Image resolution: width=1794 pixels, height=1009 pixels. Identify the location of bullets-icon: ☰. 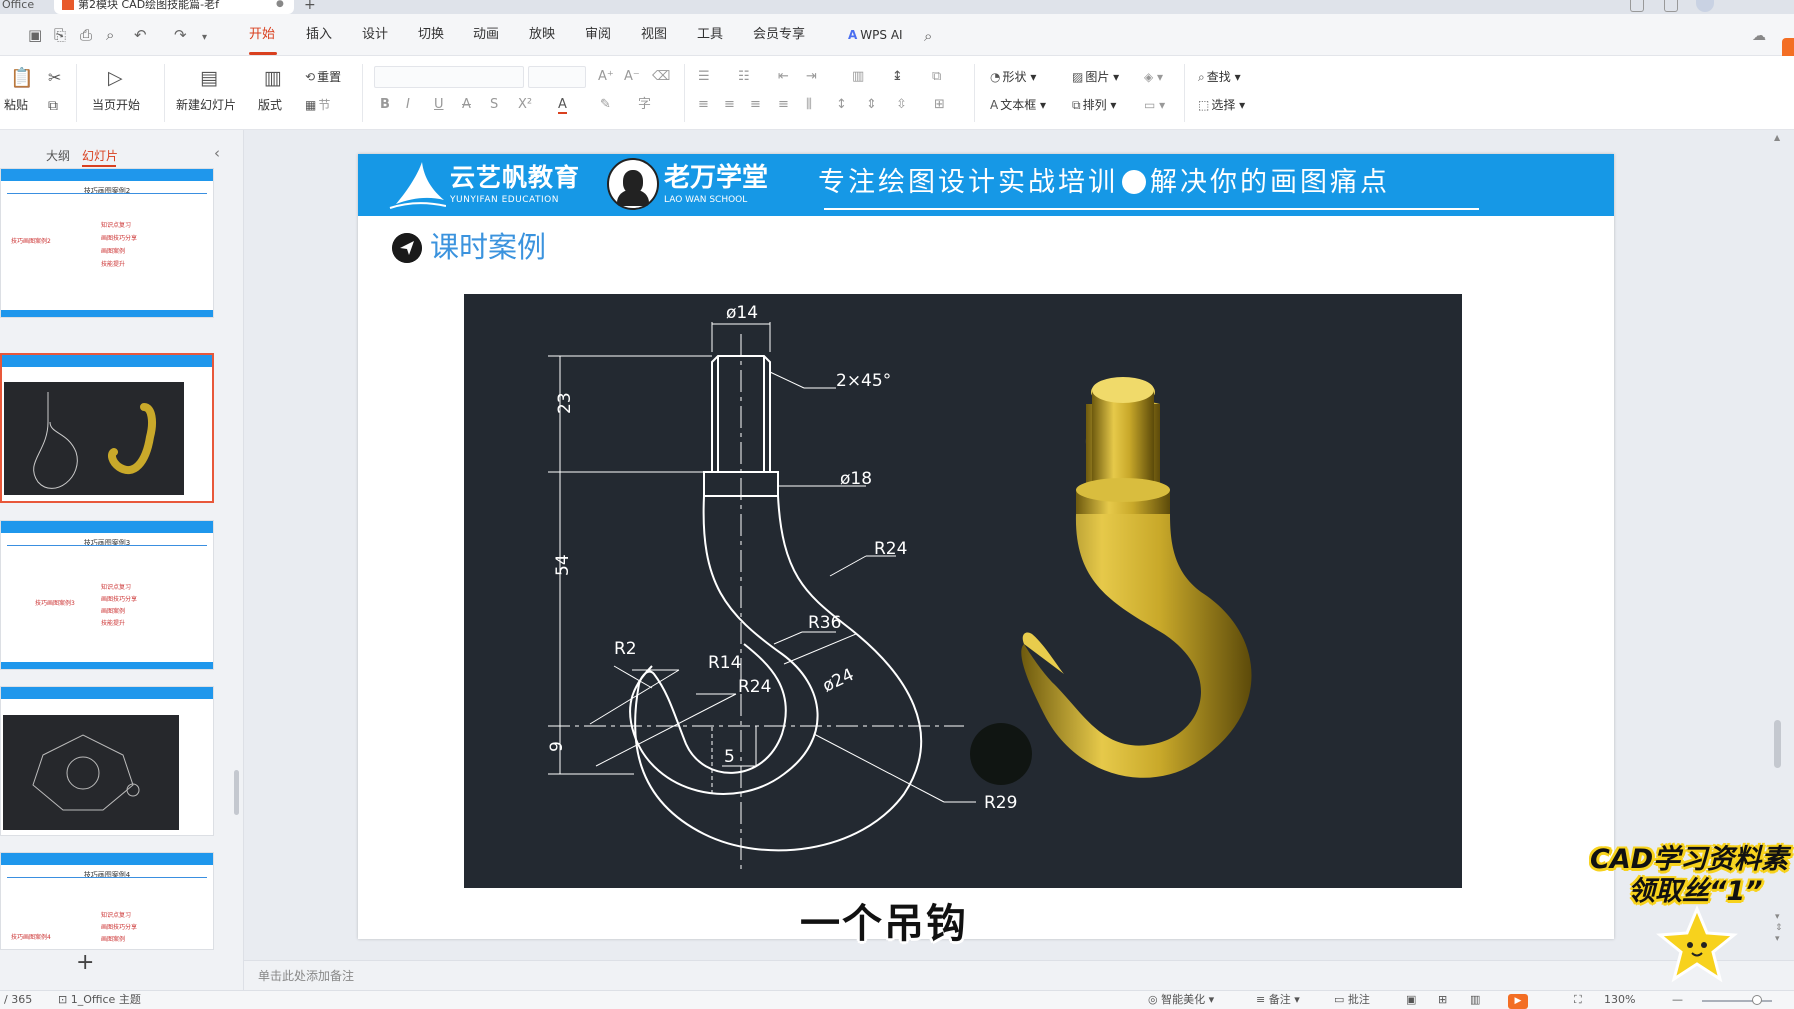
(704, 77).